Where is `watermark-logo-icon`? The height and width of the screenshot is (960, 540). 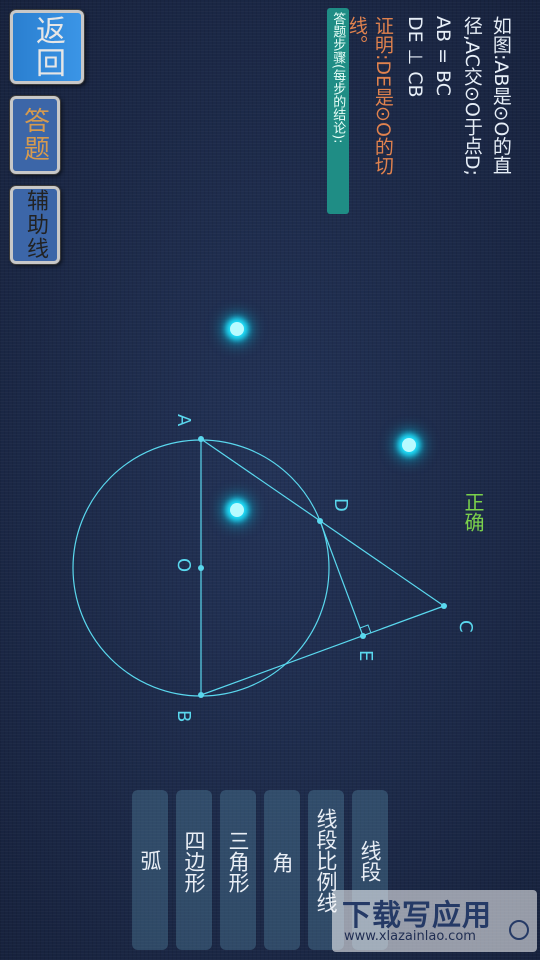 watermark-logo-icon is located at coordinates (519, 930).